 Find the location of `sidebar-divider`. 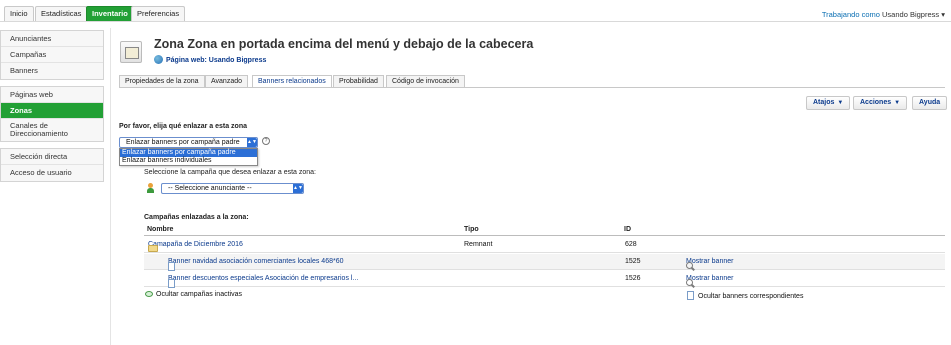

sidebar-divider is located at coordinates (110, 186).